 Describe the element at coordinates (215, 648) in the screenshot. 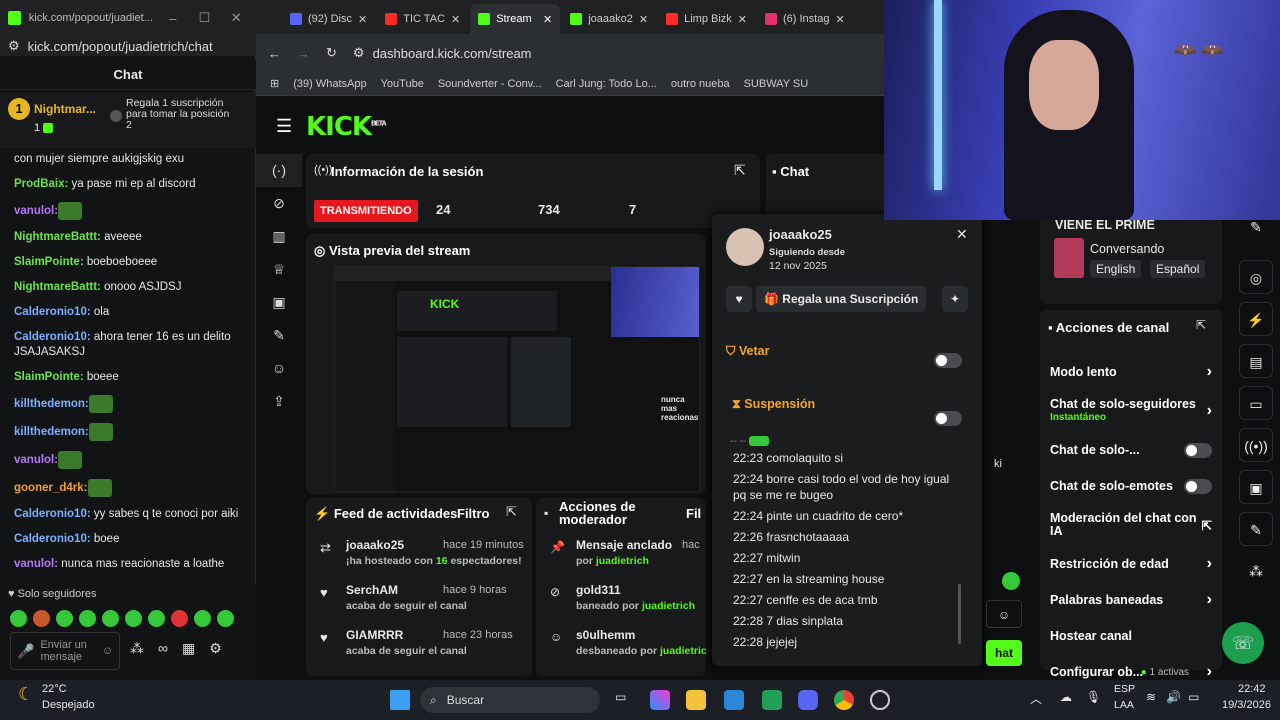

I see `gear-icon: ⚙` at that location.